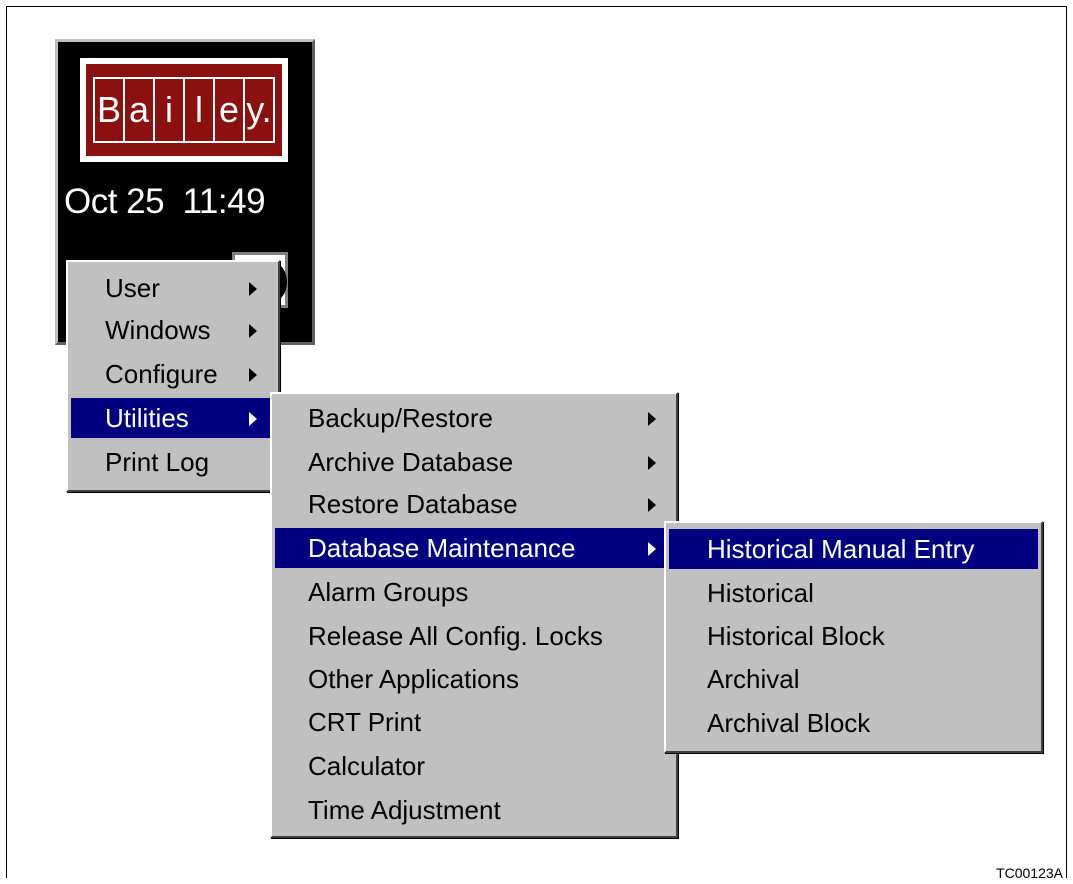  Describe the element at coordinates (224, 201) in the screenshot. I see `time-text: 11:49` at that location.